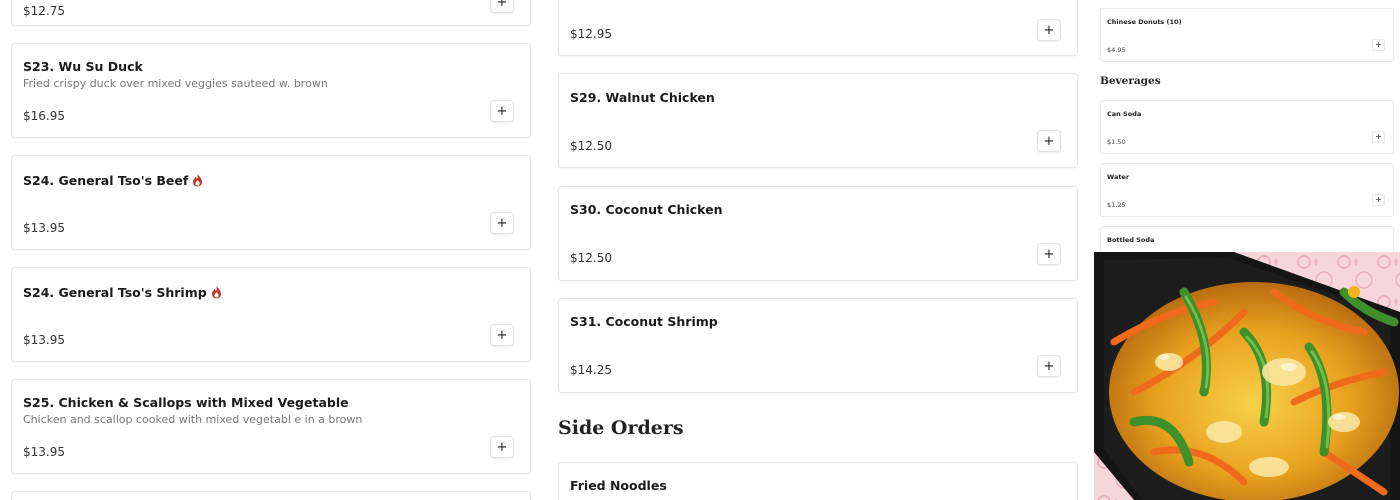 The image size is (1400, 500). What do you see at coordinates (646, 209) in the screenshot?
I see `item-name: S30. Coconut Chicken` at bounding box center [646, 209].